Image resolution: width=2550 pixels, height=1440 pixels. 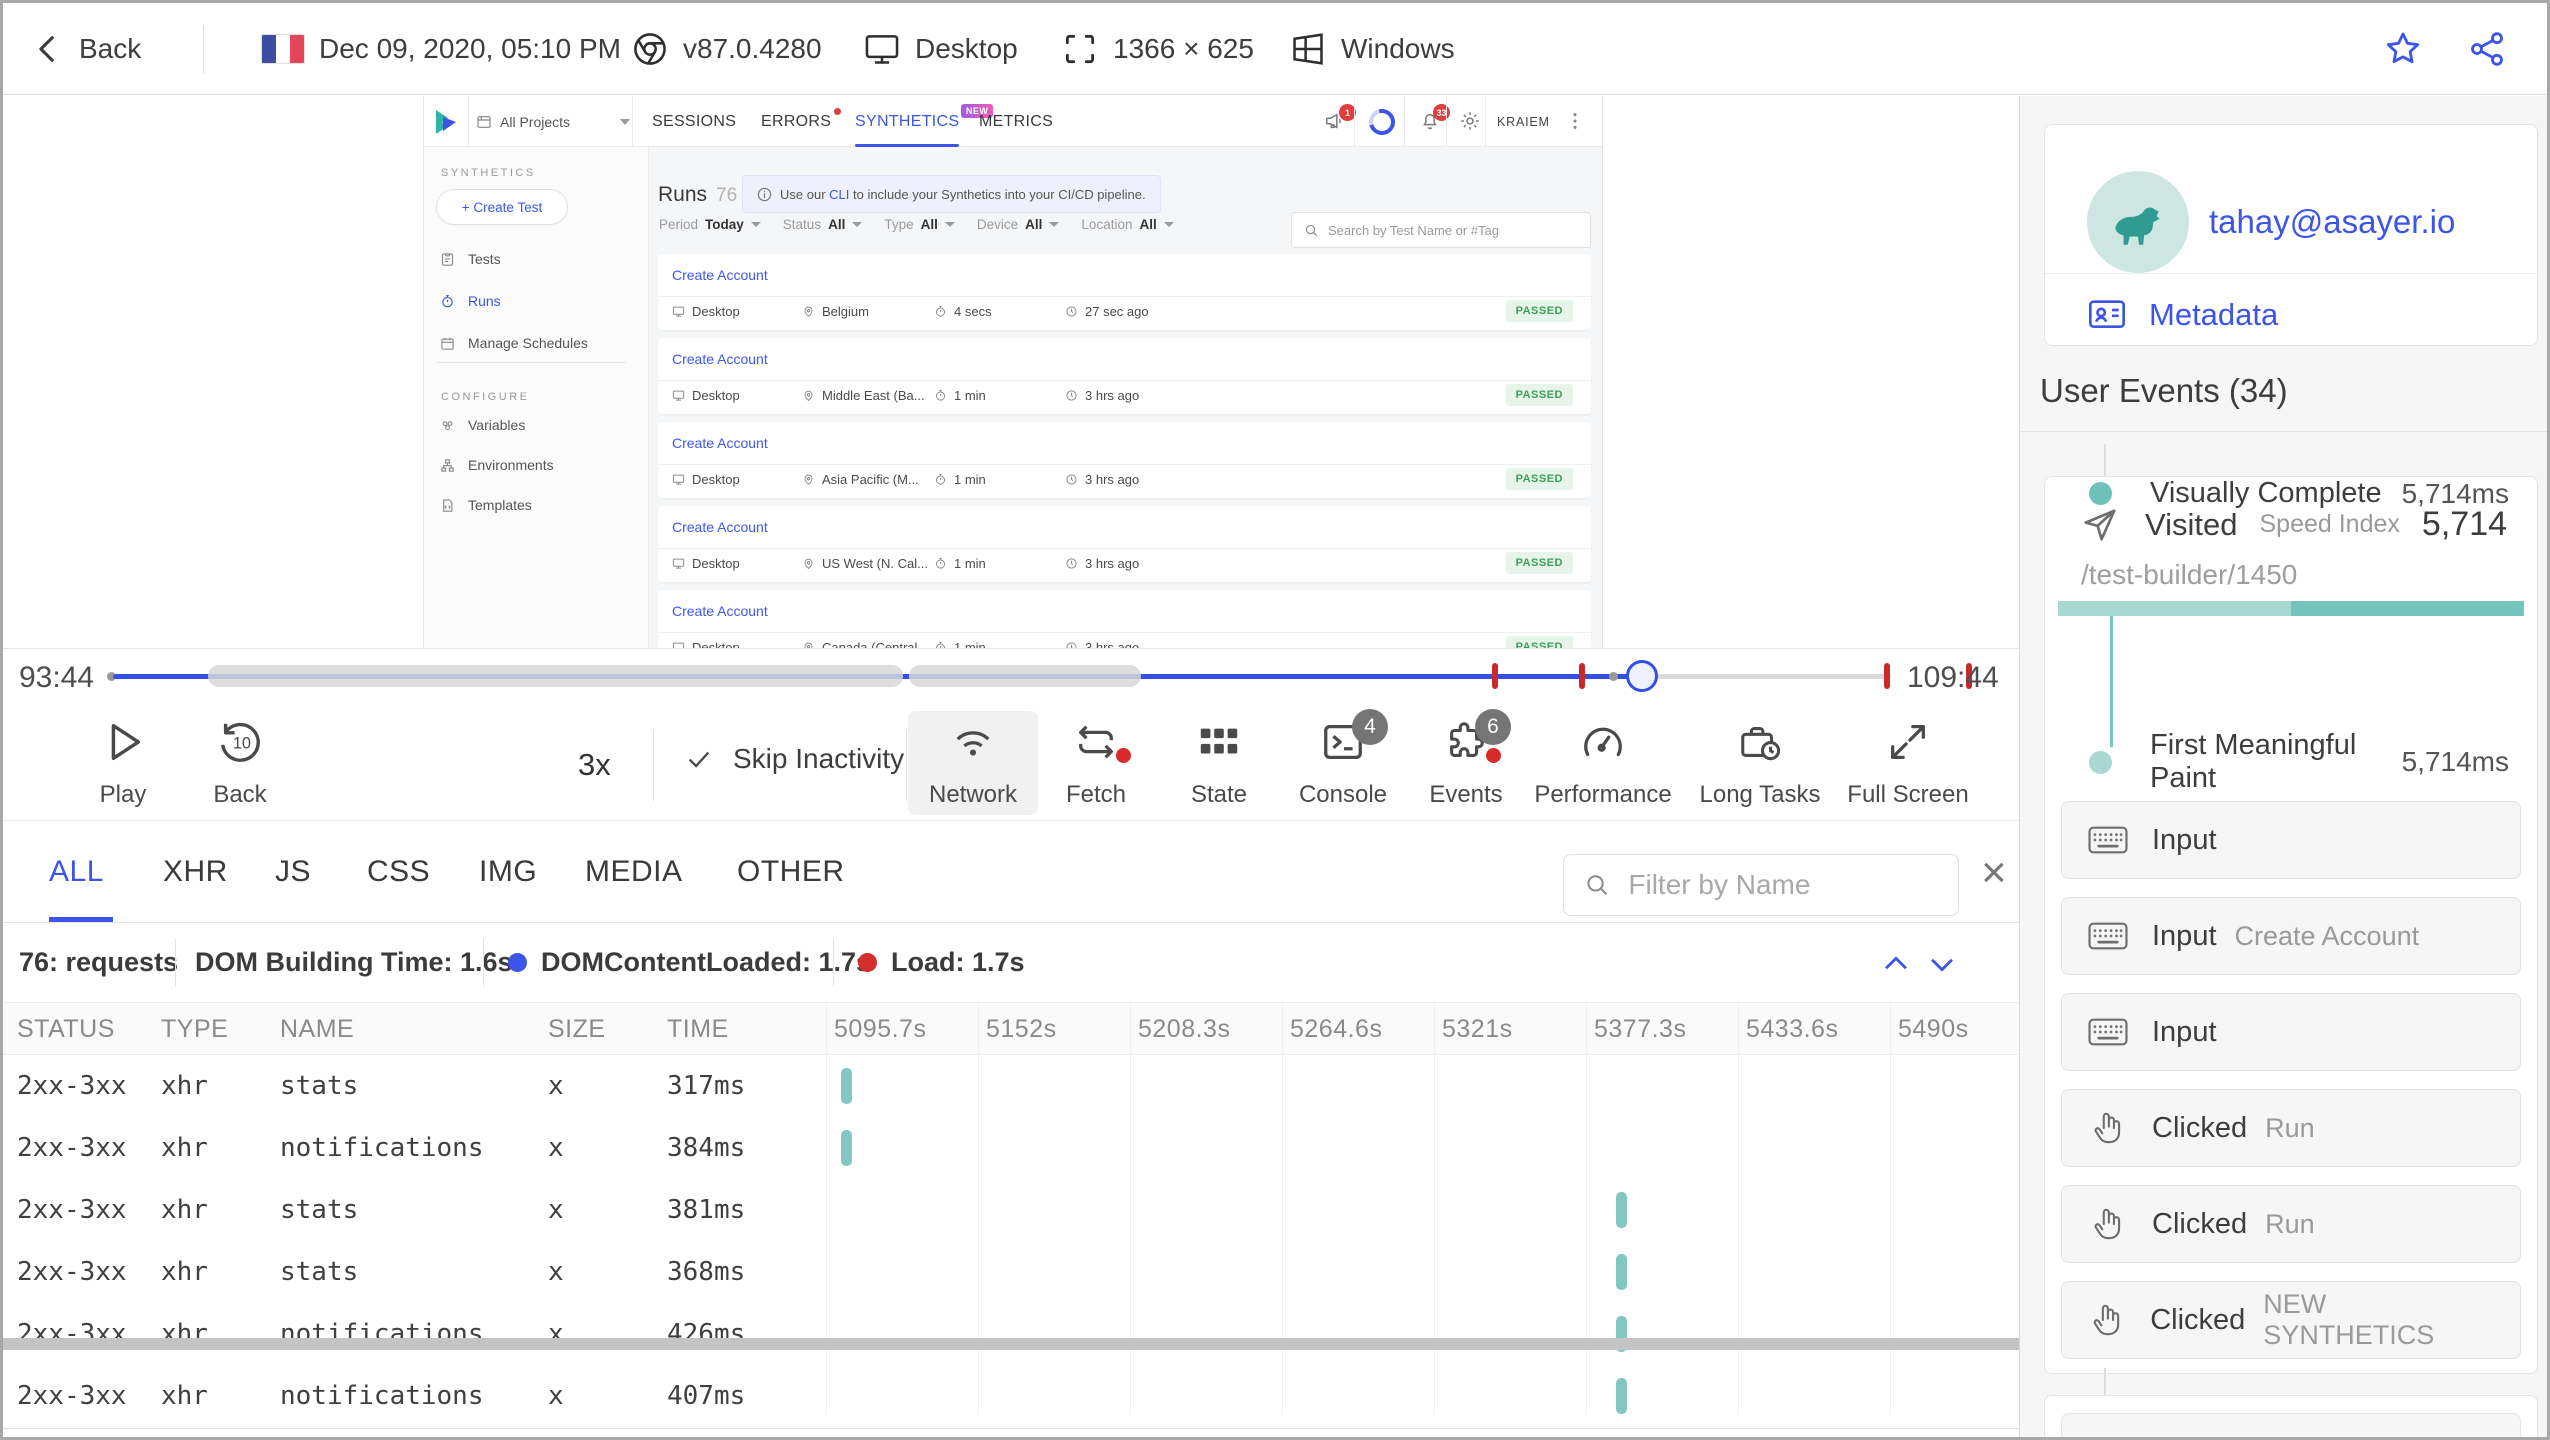 What do you see at coordinates (2403, 49) in the screenshot?
I see `favorite-button` at bounding box center [2403, 49].